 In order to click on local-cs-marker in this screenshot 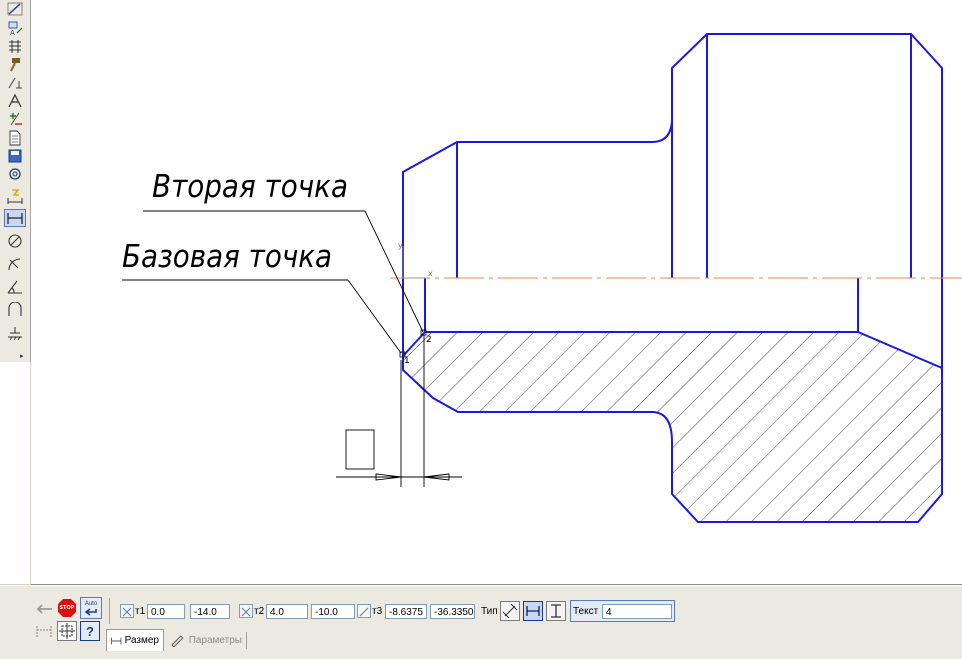, I will do `click(415, 262)`.